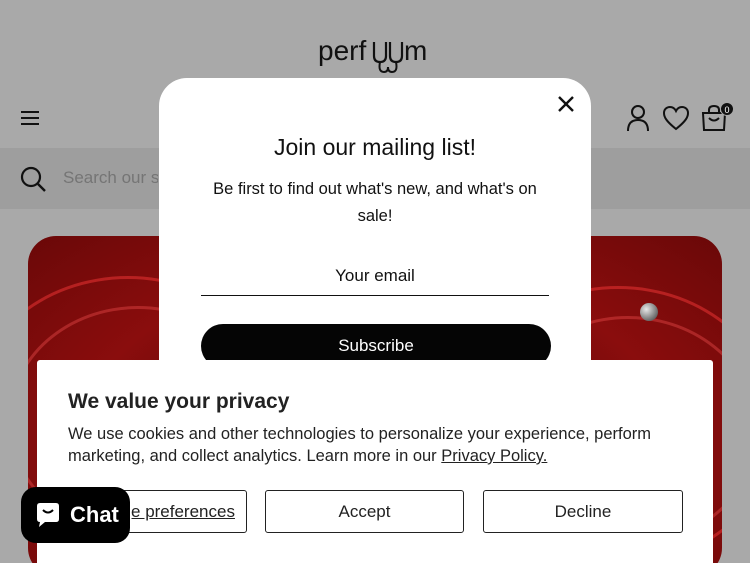  I want to click on pearl-decoration, so click(649, 312).